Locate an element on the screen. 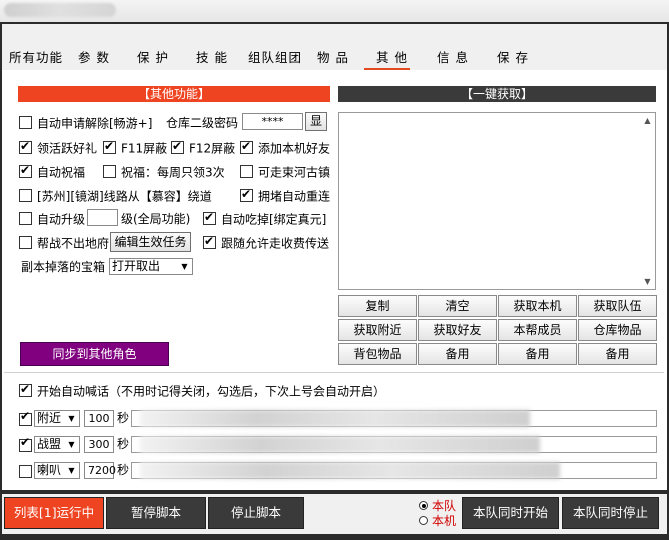 Image resolution: width=669 pixels, height=540 pixels. shout-row-3-checkbox is located at coordinates (25, 471).